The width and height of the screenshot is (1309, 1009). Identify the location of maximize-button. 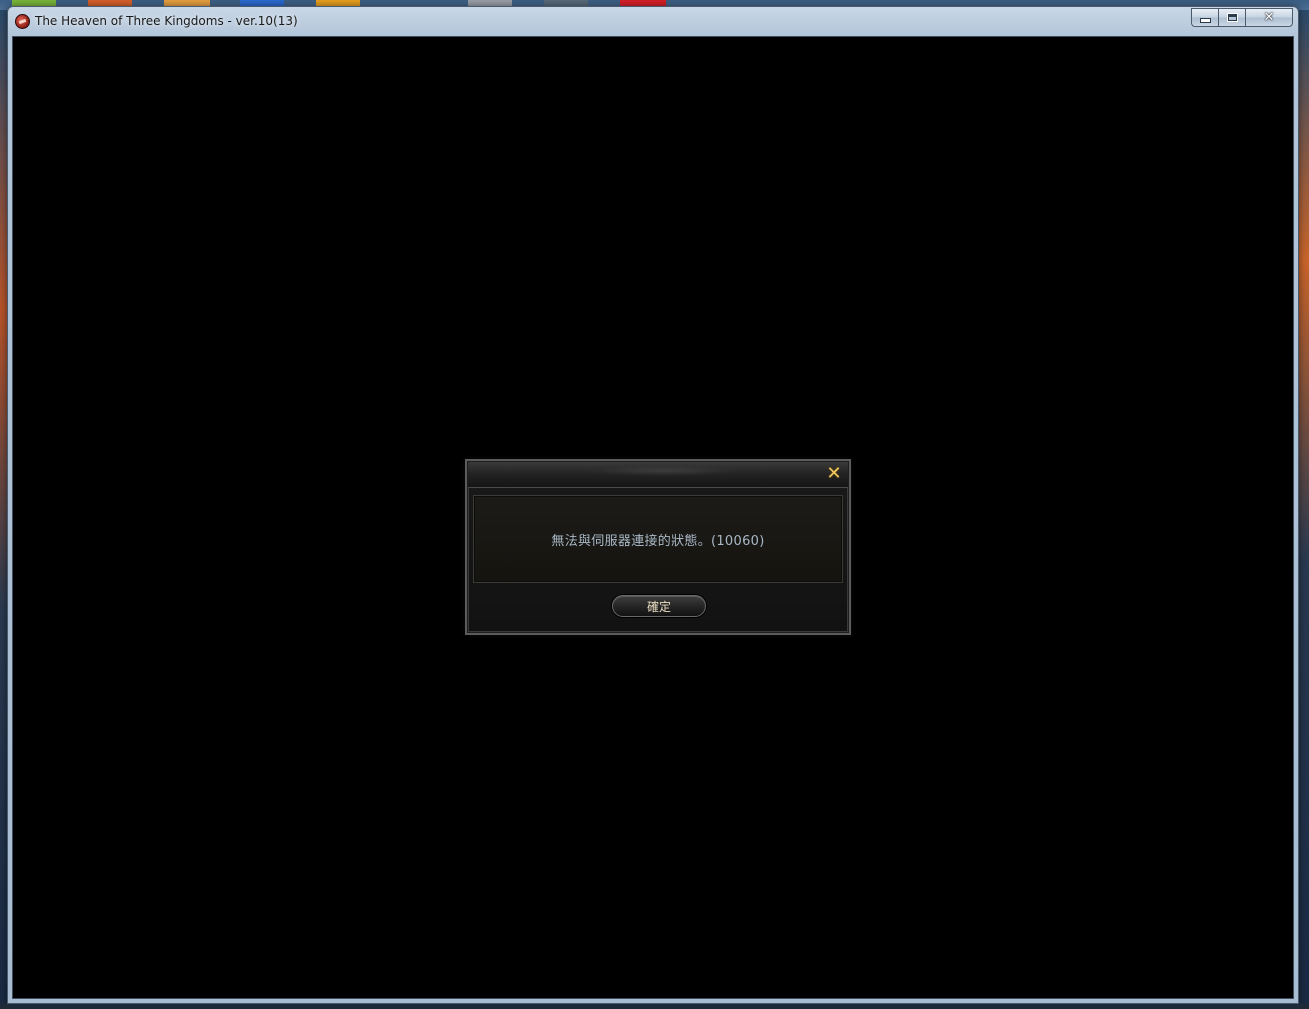
(1231, 17).